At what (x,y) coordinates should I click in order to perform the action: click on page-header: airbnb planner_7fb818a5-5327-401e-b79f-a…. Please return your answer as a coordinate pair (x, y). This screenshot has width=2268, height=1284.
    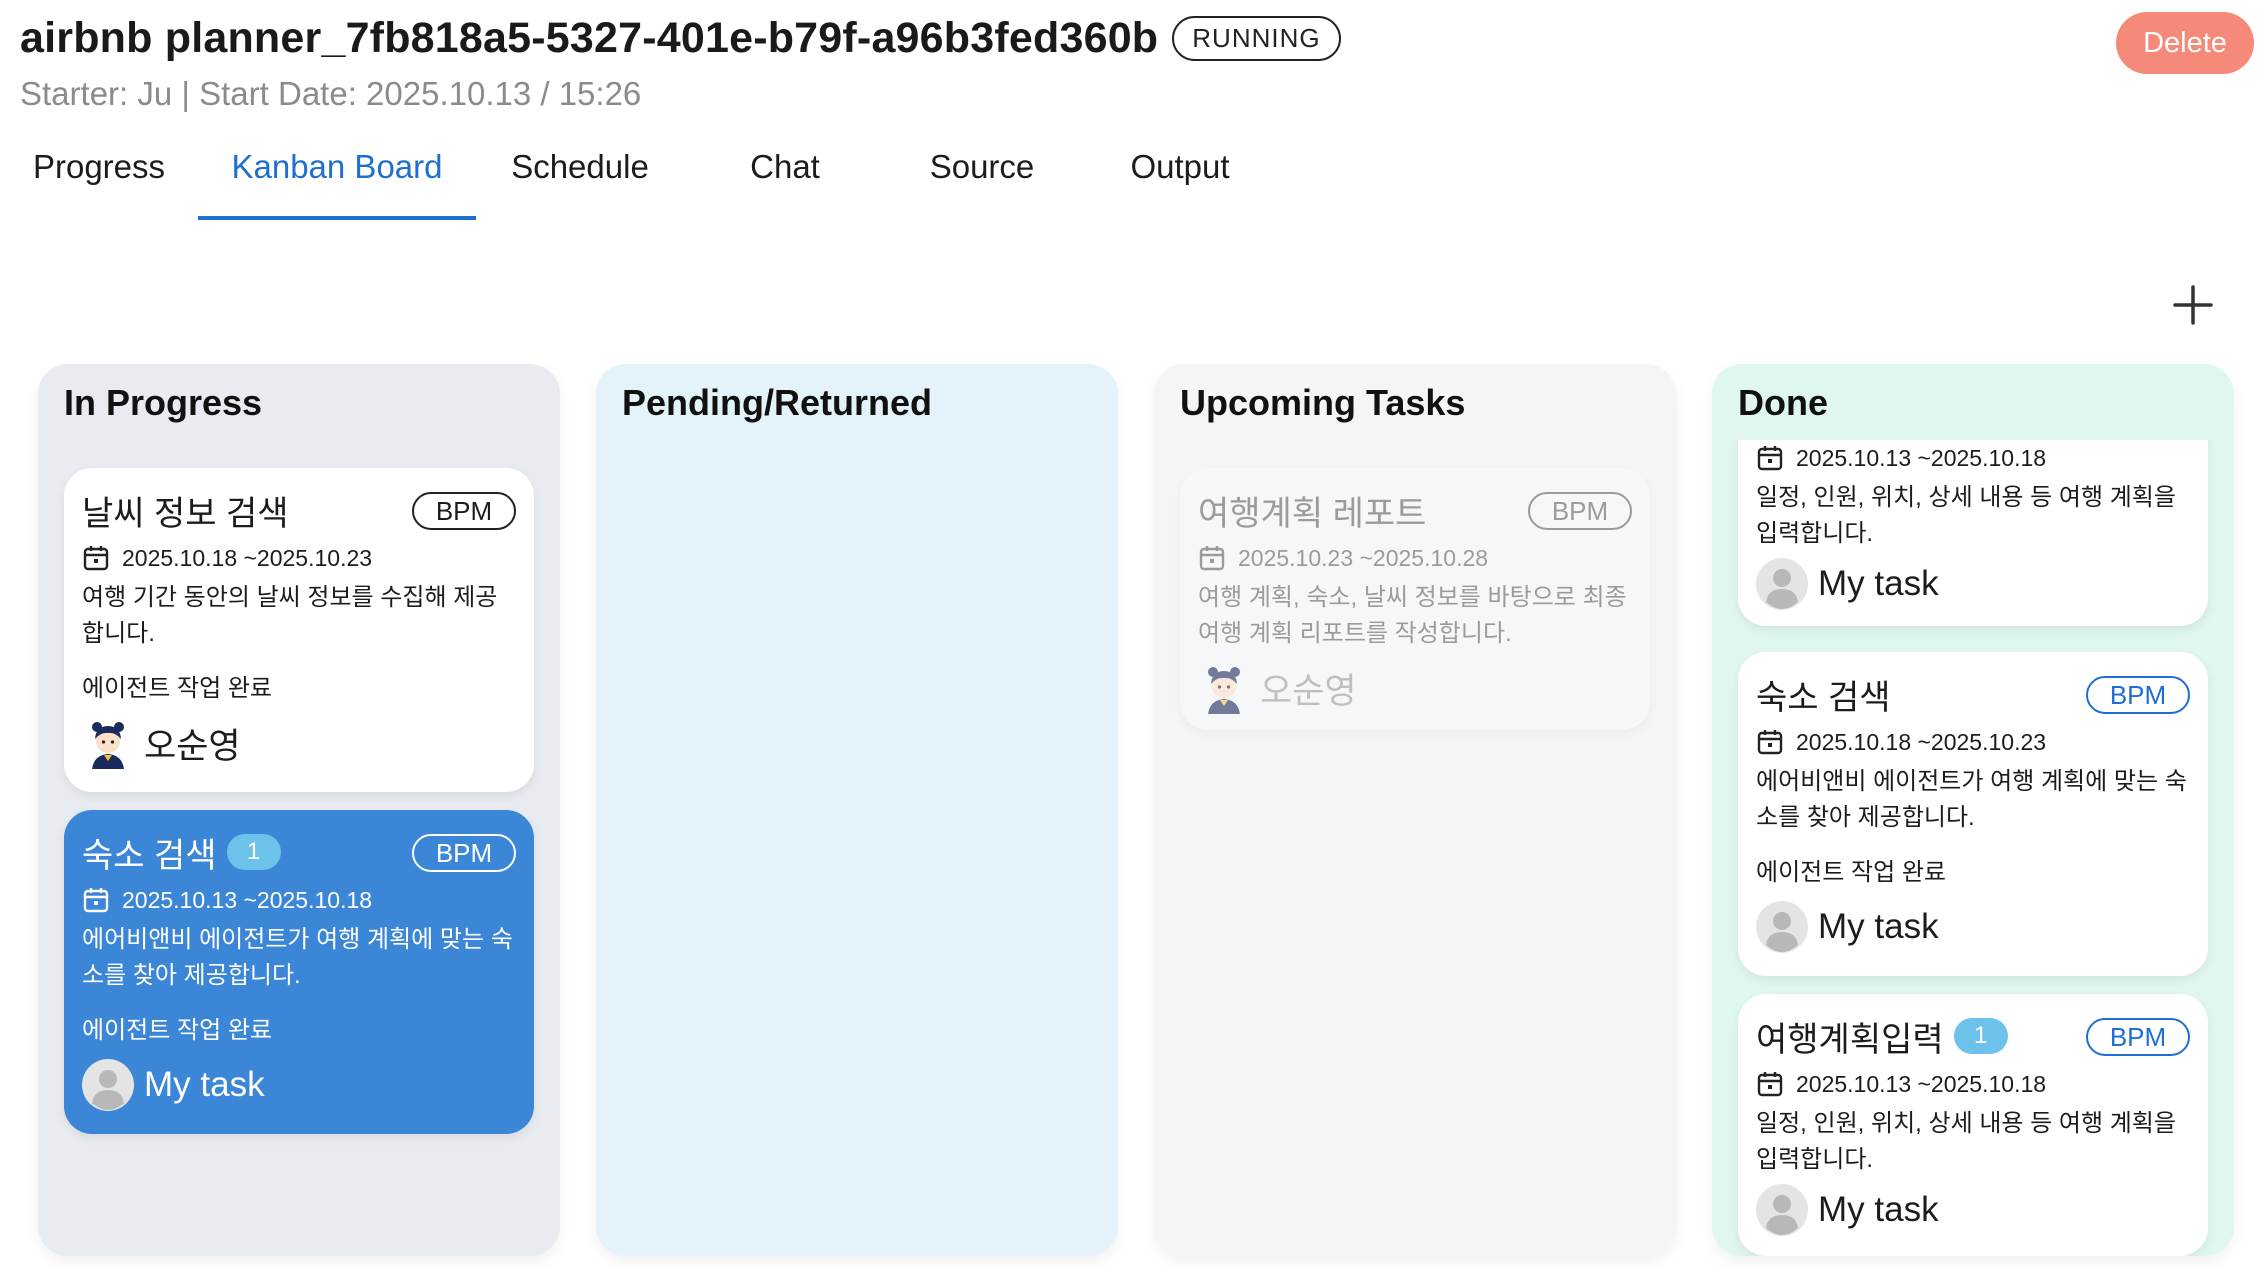
    Looking at the image, I should click on (1135, 69).